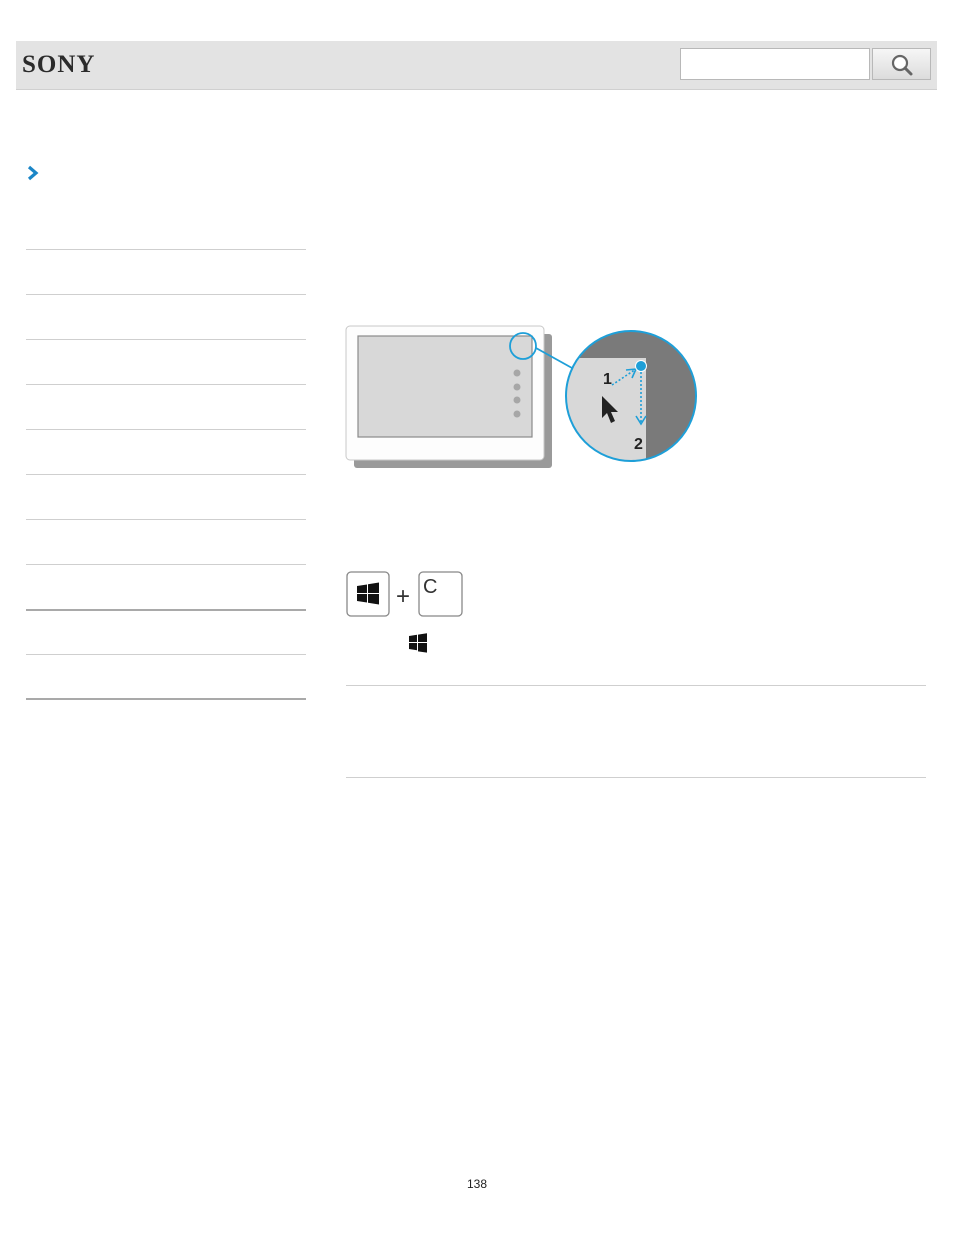  What do you see at coordinates (58, 65) in the screenshot?
I see `sony-logo: SONY` at bounding box center [58, 65].